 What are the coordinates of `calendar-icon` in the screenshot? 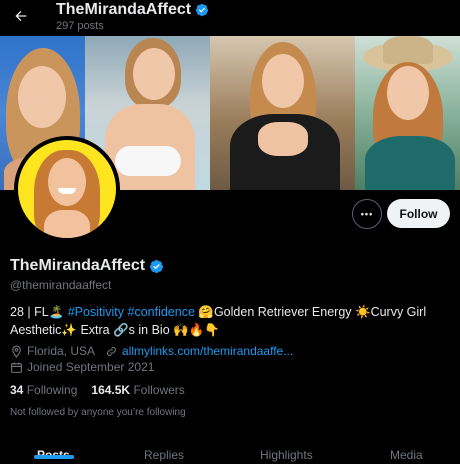 It's located at (16, 367).